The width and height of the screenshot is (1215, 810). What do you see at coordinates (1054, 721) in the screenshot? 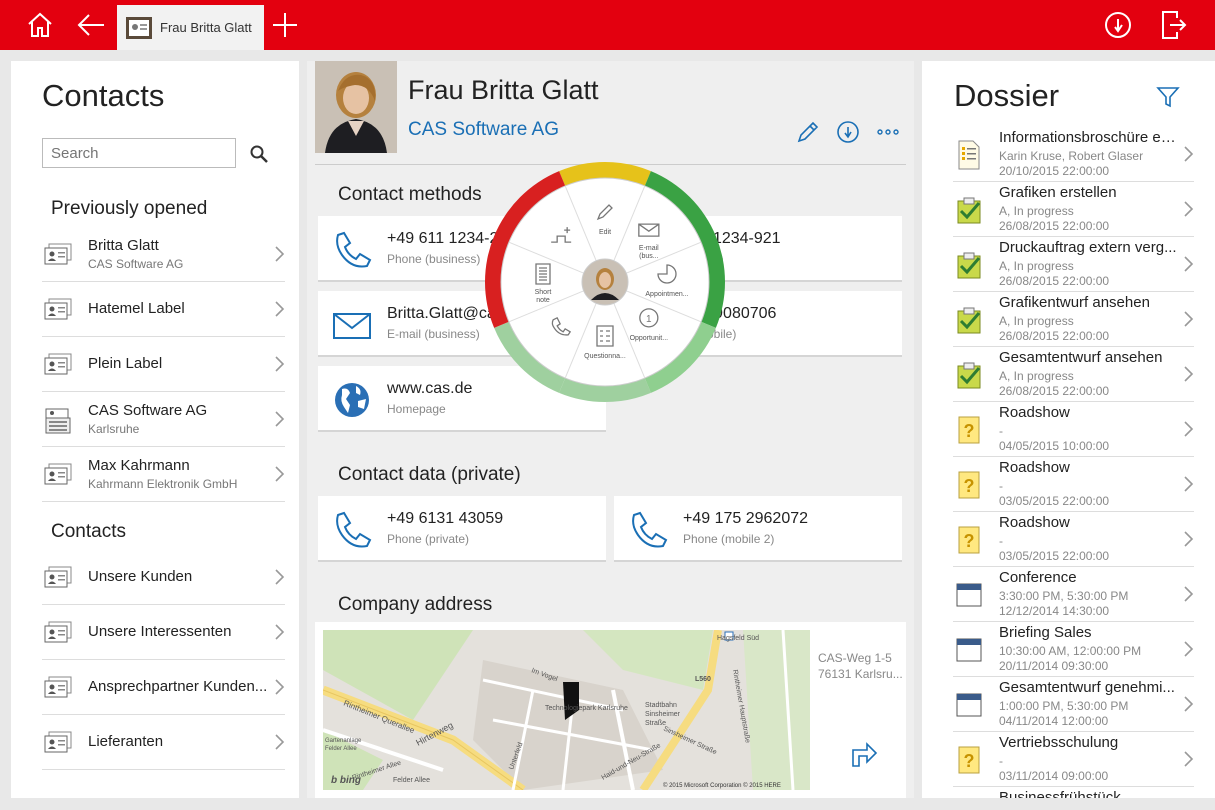
I see `dossier-item-date: 04/11/2014 12:00:00` at bounding box center [1054, 721].